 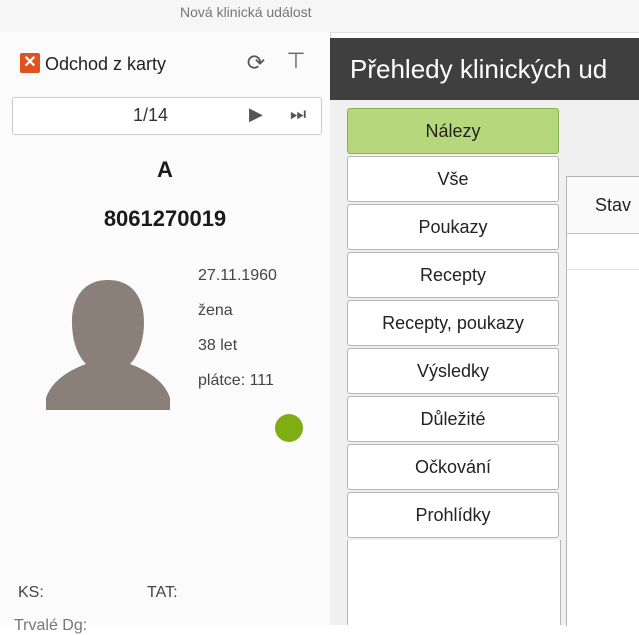 I want to click on status-dot, so click(x=289, y=428).